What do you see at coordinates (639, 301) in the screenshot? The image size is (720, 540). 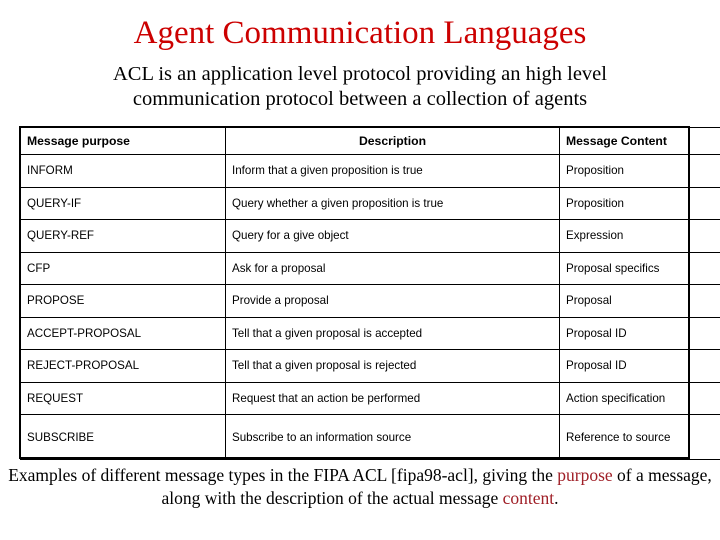 I see `cell-message-content: Proposal` at bounding box center [639, 301].